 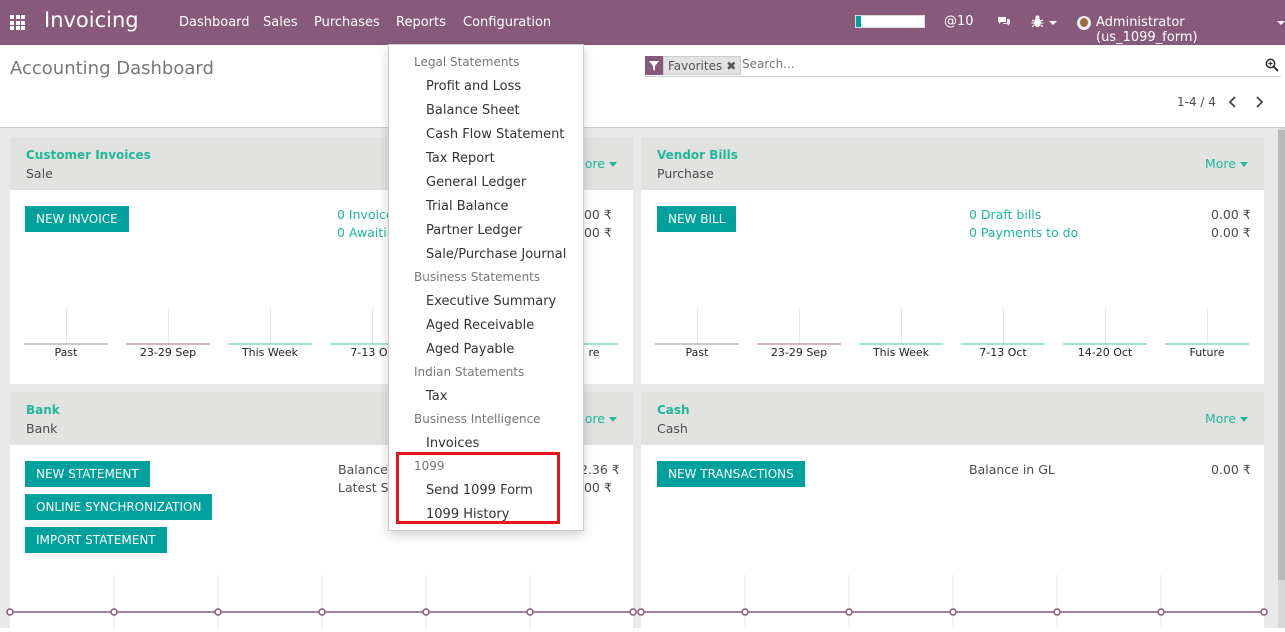 I want to click on card-title: Customer Invoices, so click(x=88, y=155).